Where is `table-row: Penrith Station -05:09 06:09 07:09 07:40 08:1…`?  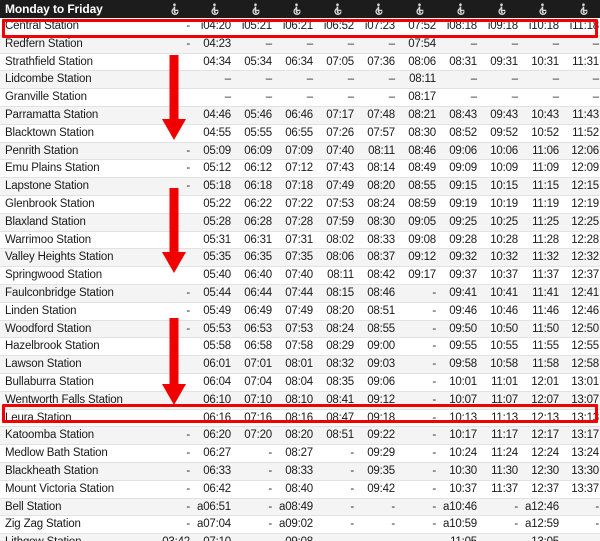
table-row: Penrith Station -05:09 06:09 07:09 07:40 08:1… is located at coordinates (300, 151).